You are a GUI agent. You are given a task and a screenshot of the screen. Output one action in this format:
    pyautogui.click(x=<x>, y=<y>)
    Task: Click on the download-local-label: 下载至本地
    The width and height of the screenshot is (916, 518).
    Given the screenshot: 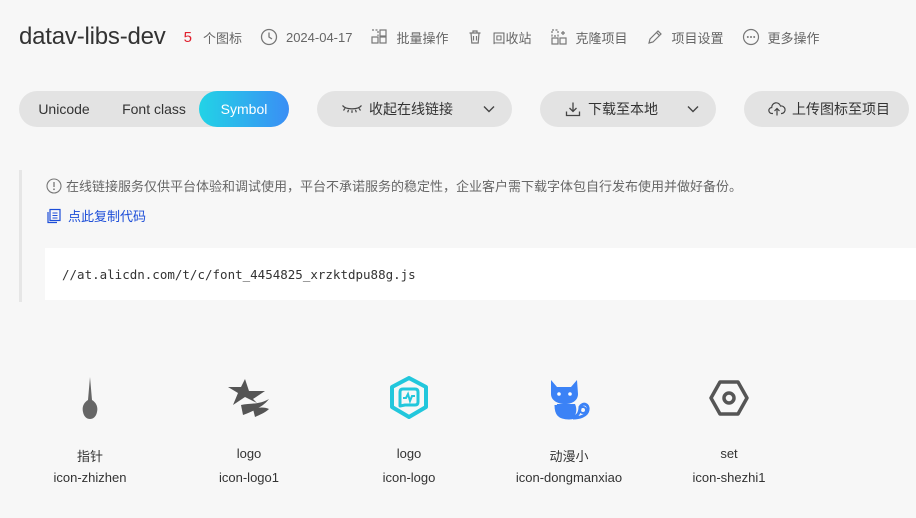 What is the action you would take?
    pyautogui.click(x=623, y=109)
    